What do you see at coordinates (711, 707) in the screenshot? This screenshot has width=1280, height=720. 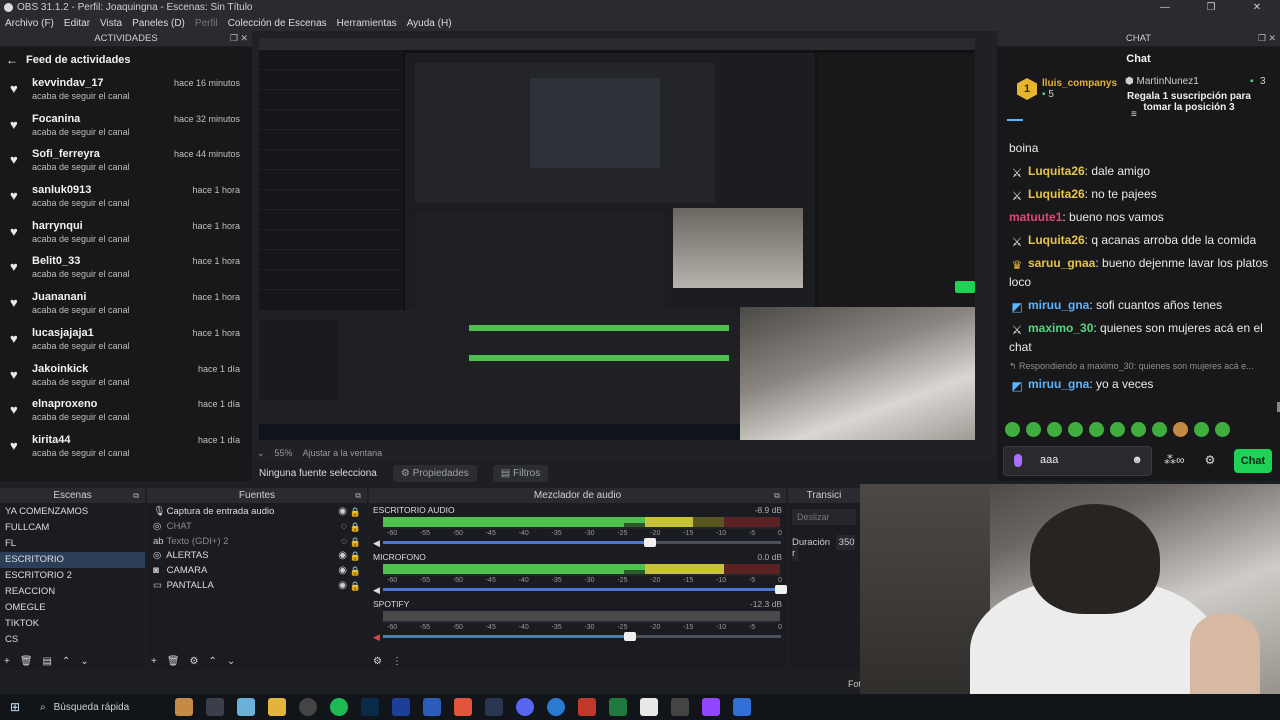 I see `twitch-icon` at bounding box center [711, 707].